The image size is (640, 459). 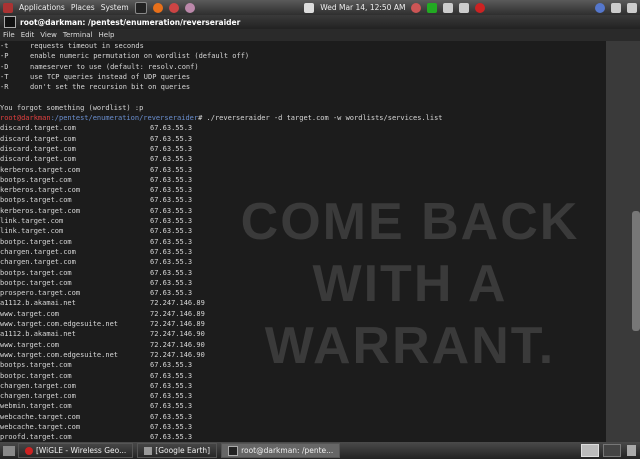 I want to click on help-flag: -T, so click(x=4, y=76).